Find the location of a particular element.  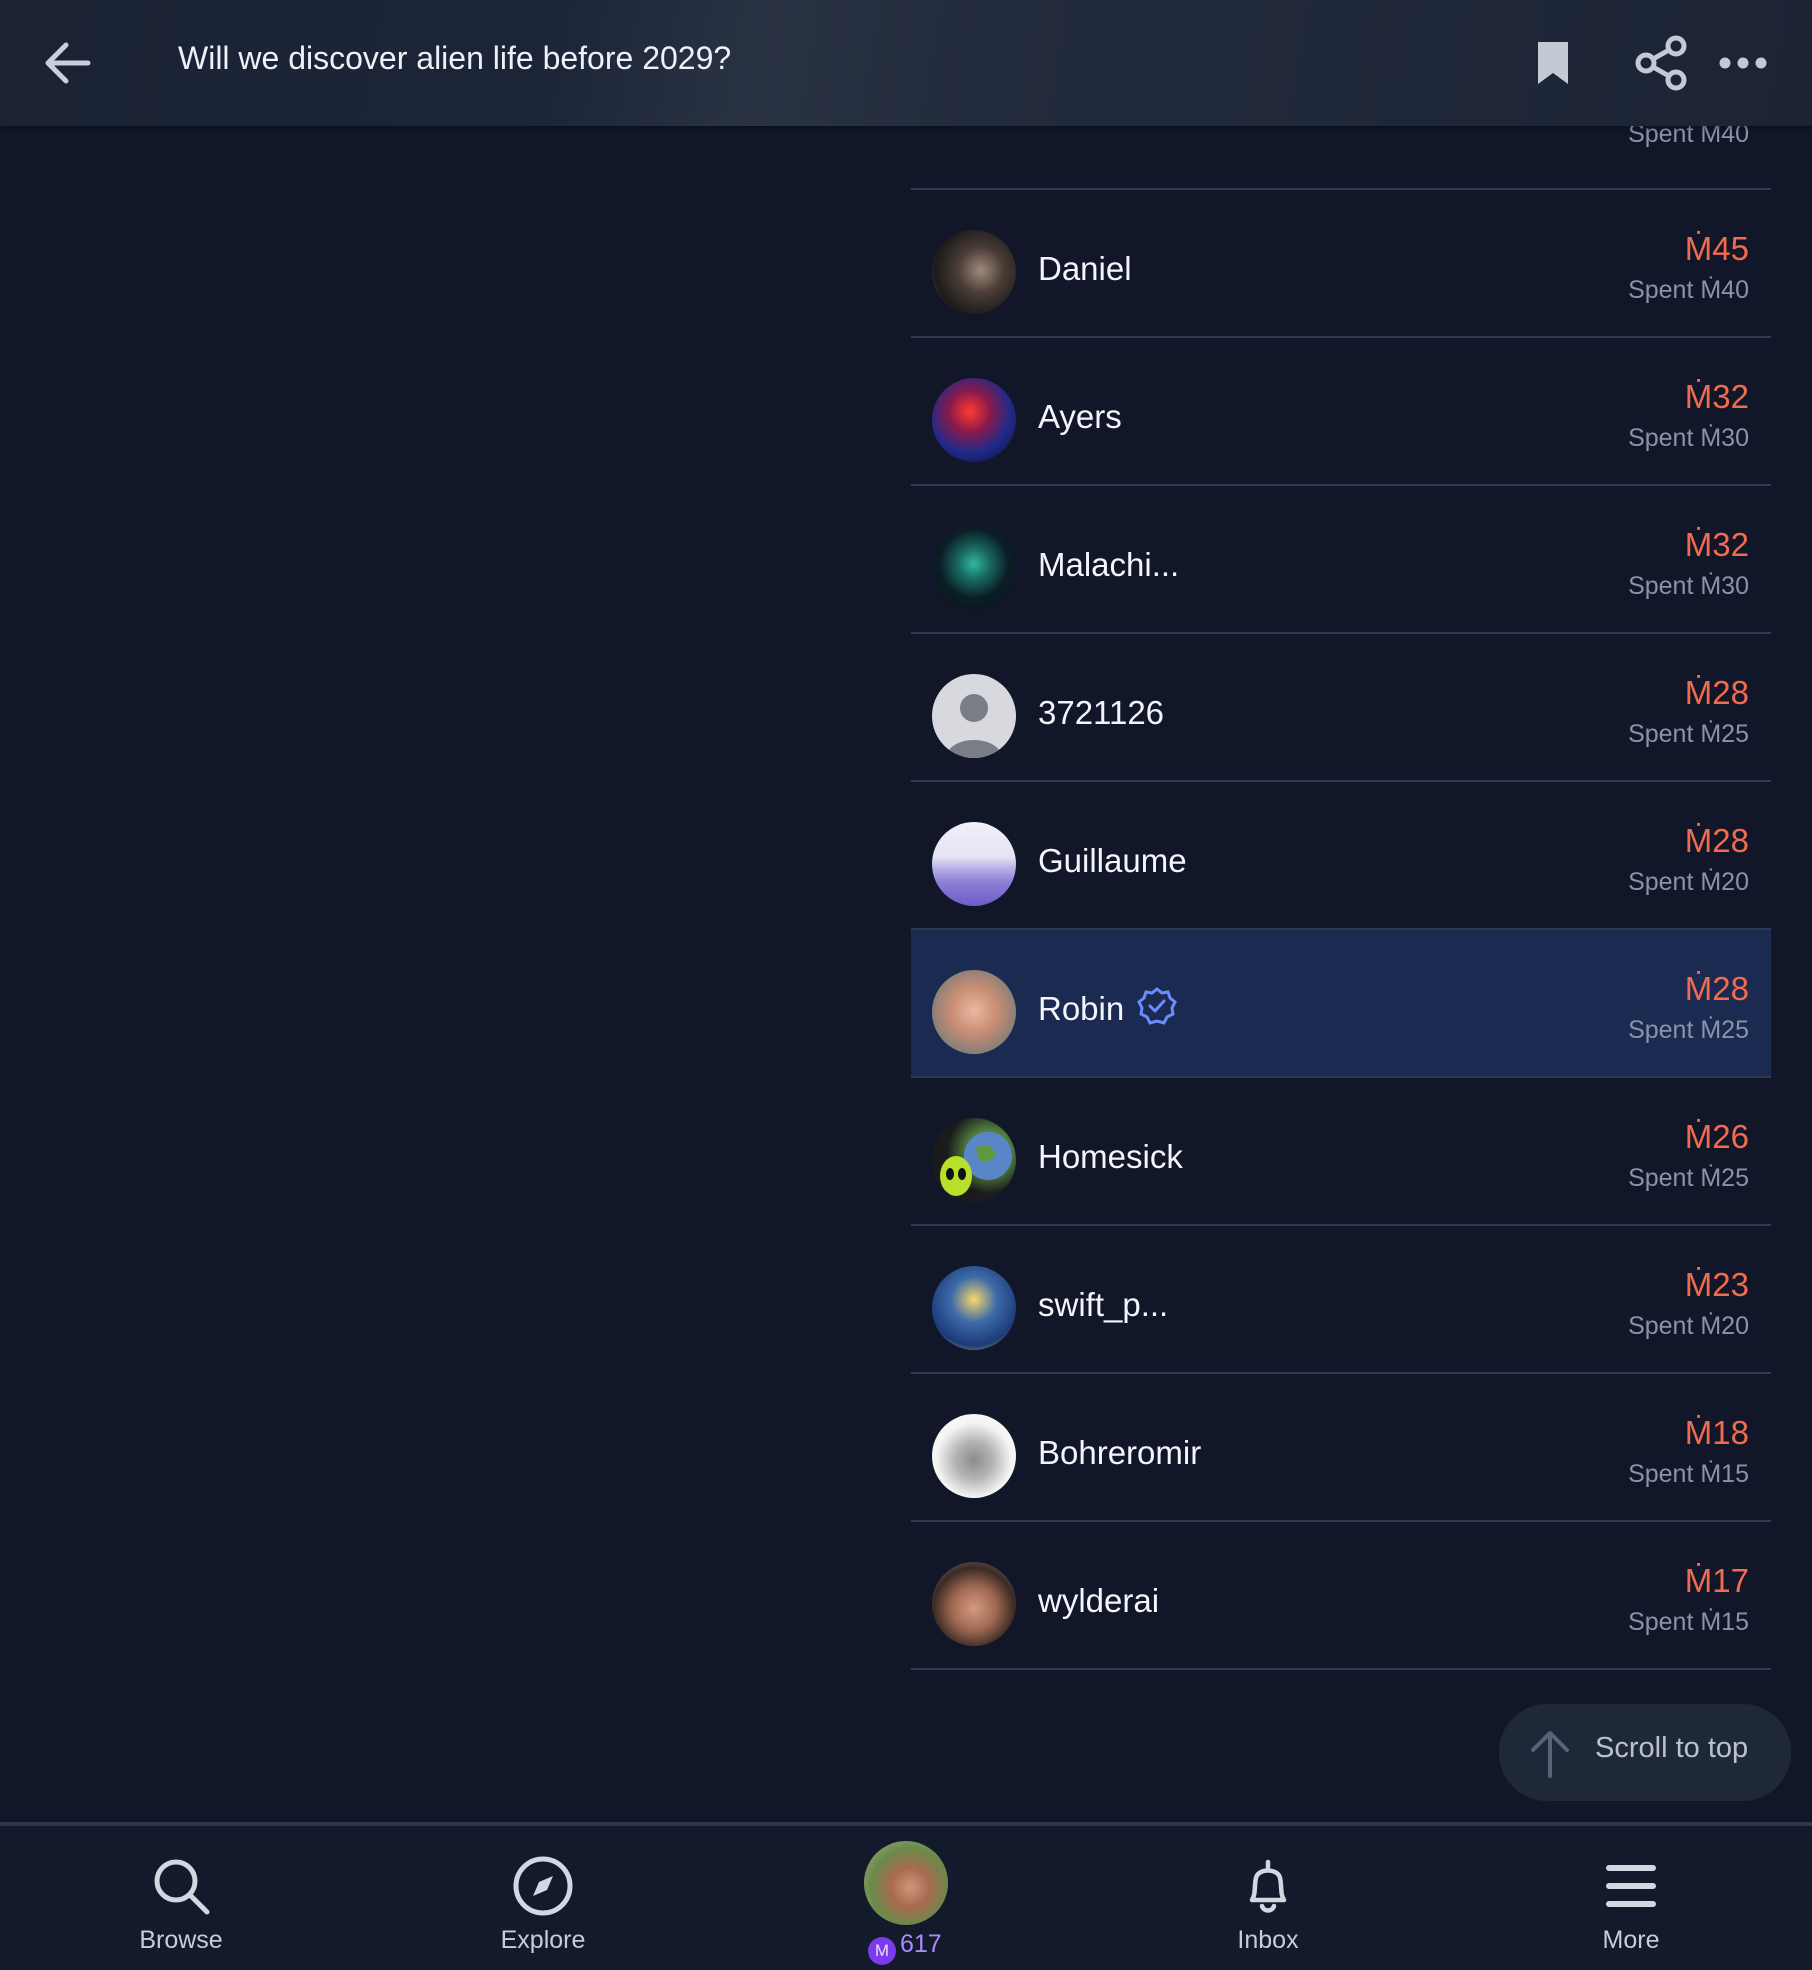

user-name: 3721126 is located at coordinates (1101, 713).